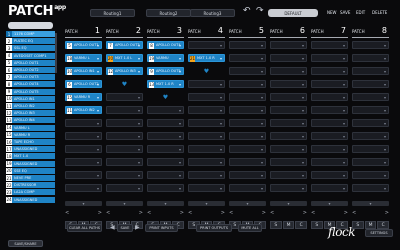 The image size is (400, 250). Describe the element at coordinates (30, 170) in the screenshot. I see `channel-item: 20 SSE EQ` at that location.